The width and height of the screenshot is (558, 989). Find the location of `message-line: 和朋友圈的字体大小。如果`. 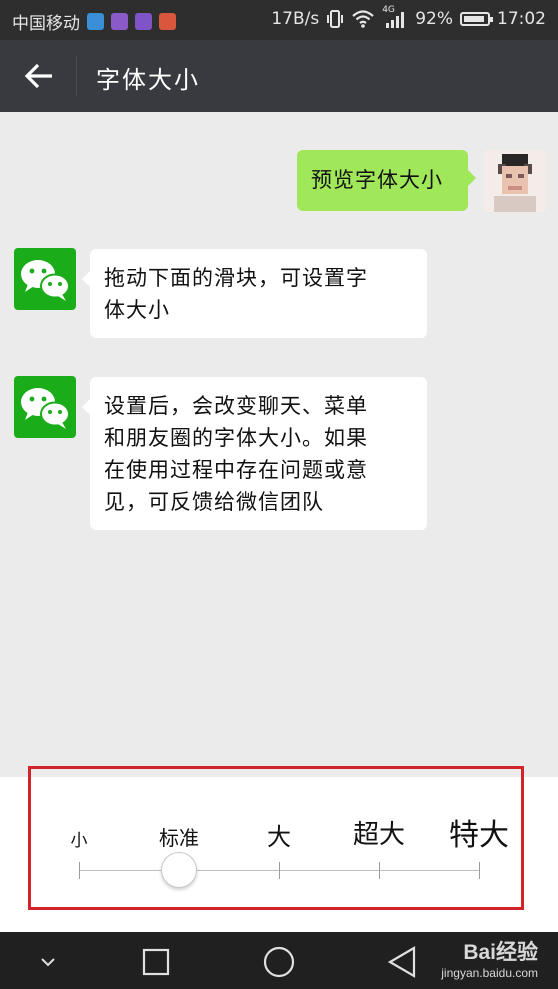

message-line: 和朋友圈的字体大小。如果 is located at coordinates (236, 438).